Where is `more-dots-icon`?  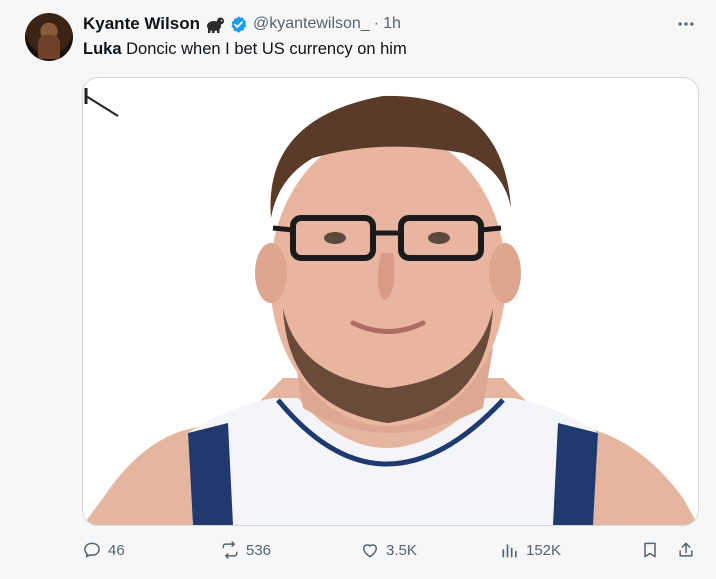 more-dots-icon is located at coordinates (686, 24).